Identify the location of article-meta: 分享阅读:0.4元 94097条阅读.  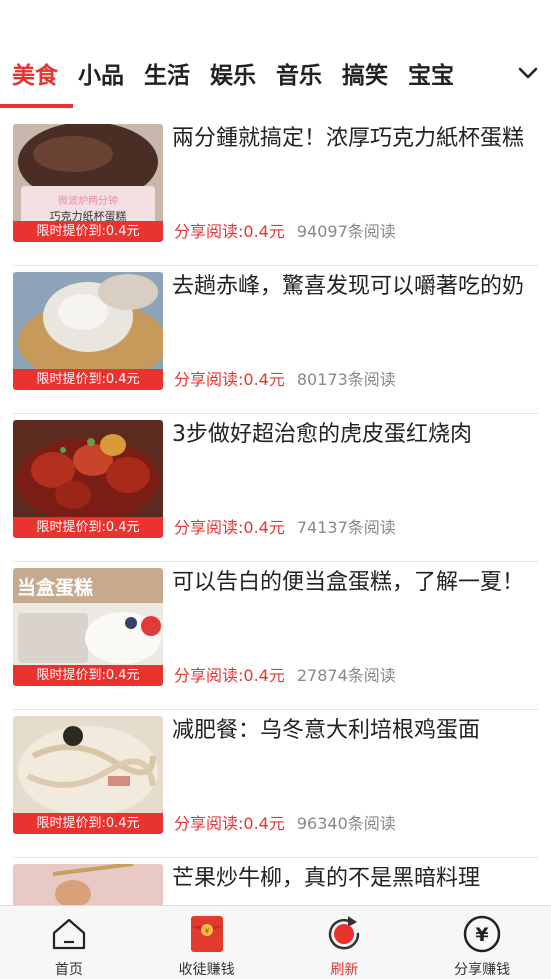
(285, 230).